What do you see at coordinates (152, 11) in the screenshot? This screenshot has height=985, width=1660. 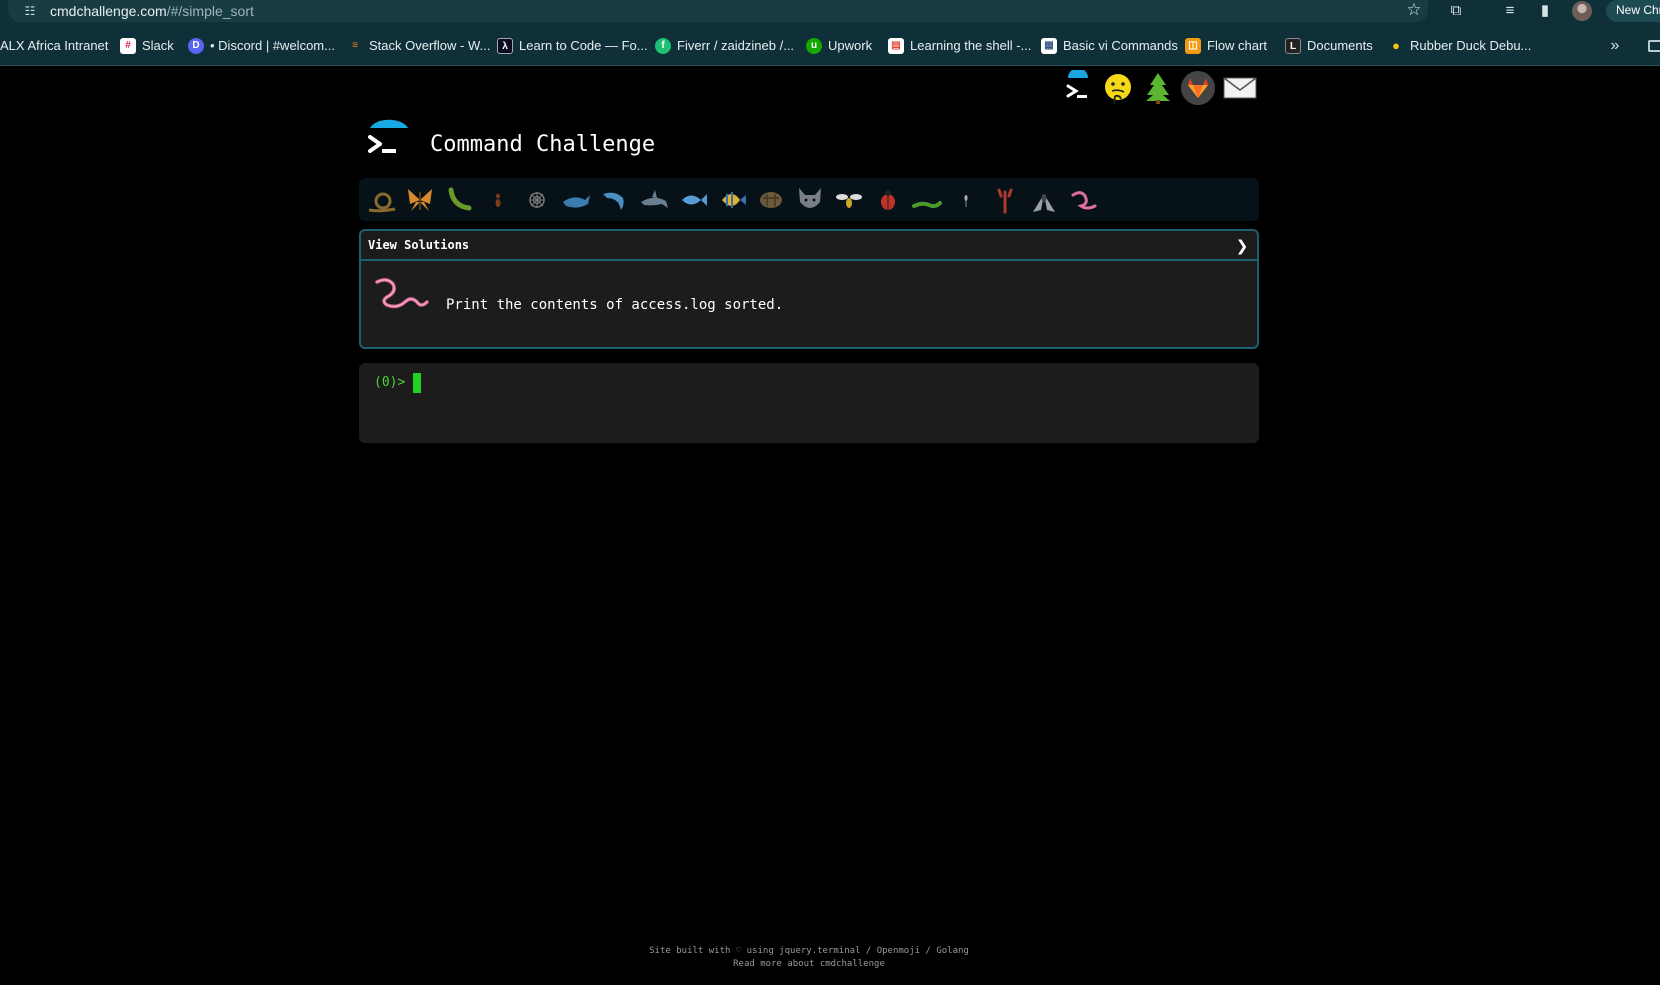 I see `url-text: cmdchallenge.com/#/simple_sort` at bounding box center [152, 11].